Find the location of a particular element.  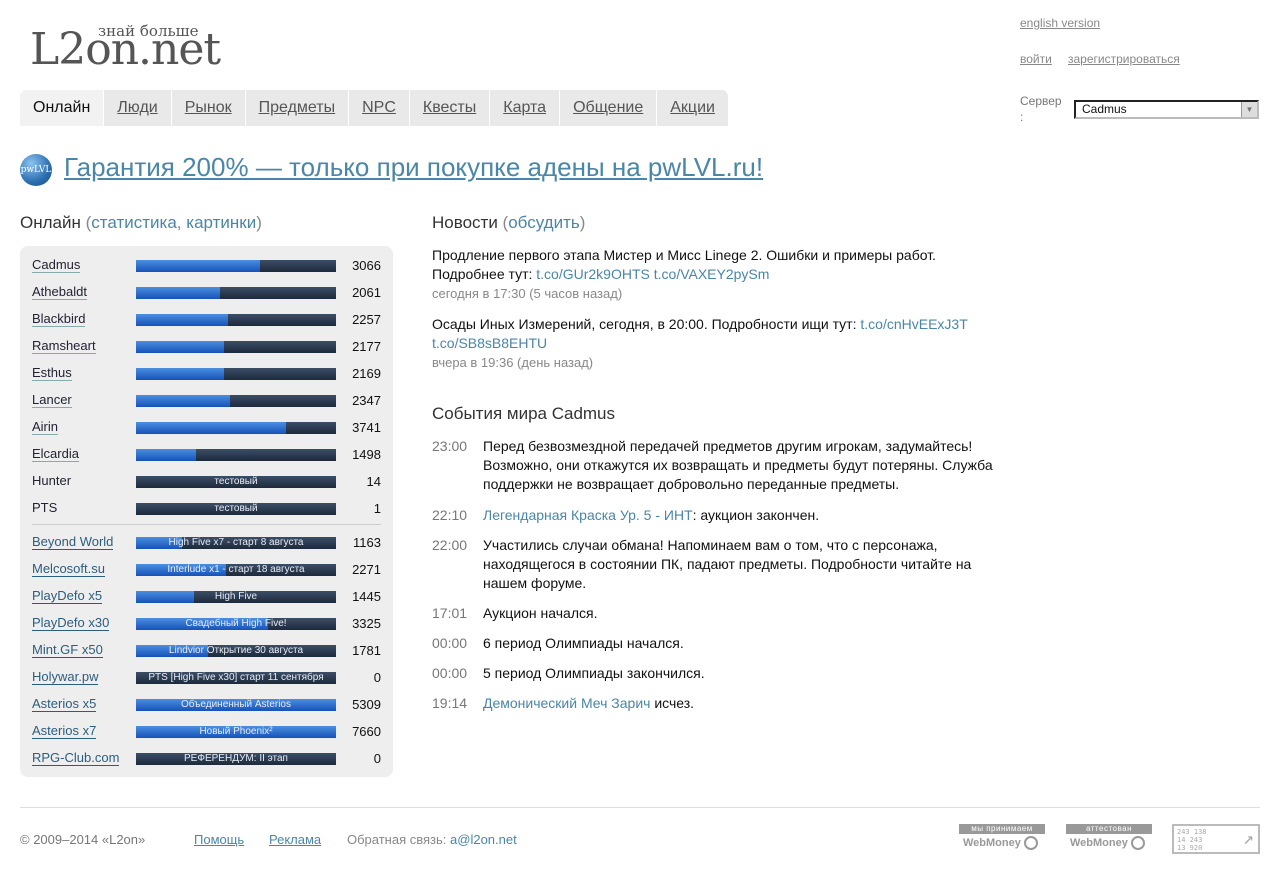

server-name-link: PTS is located at coordinates (45, 507).